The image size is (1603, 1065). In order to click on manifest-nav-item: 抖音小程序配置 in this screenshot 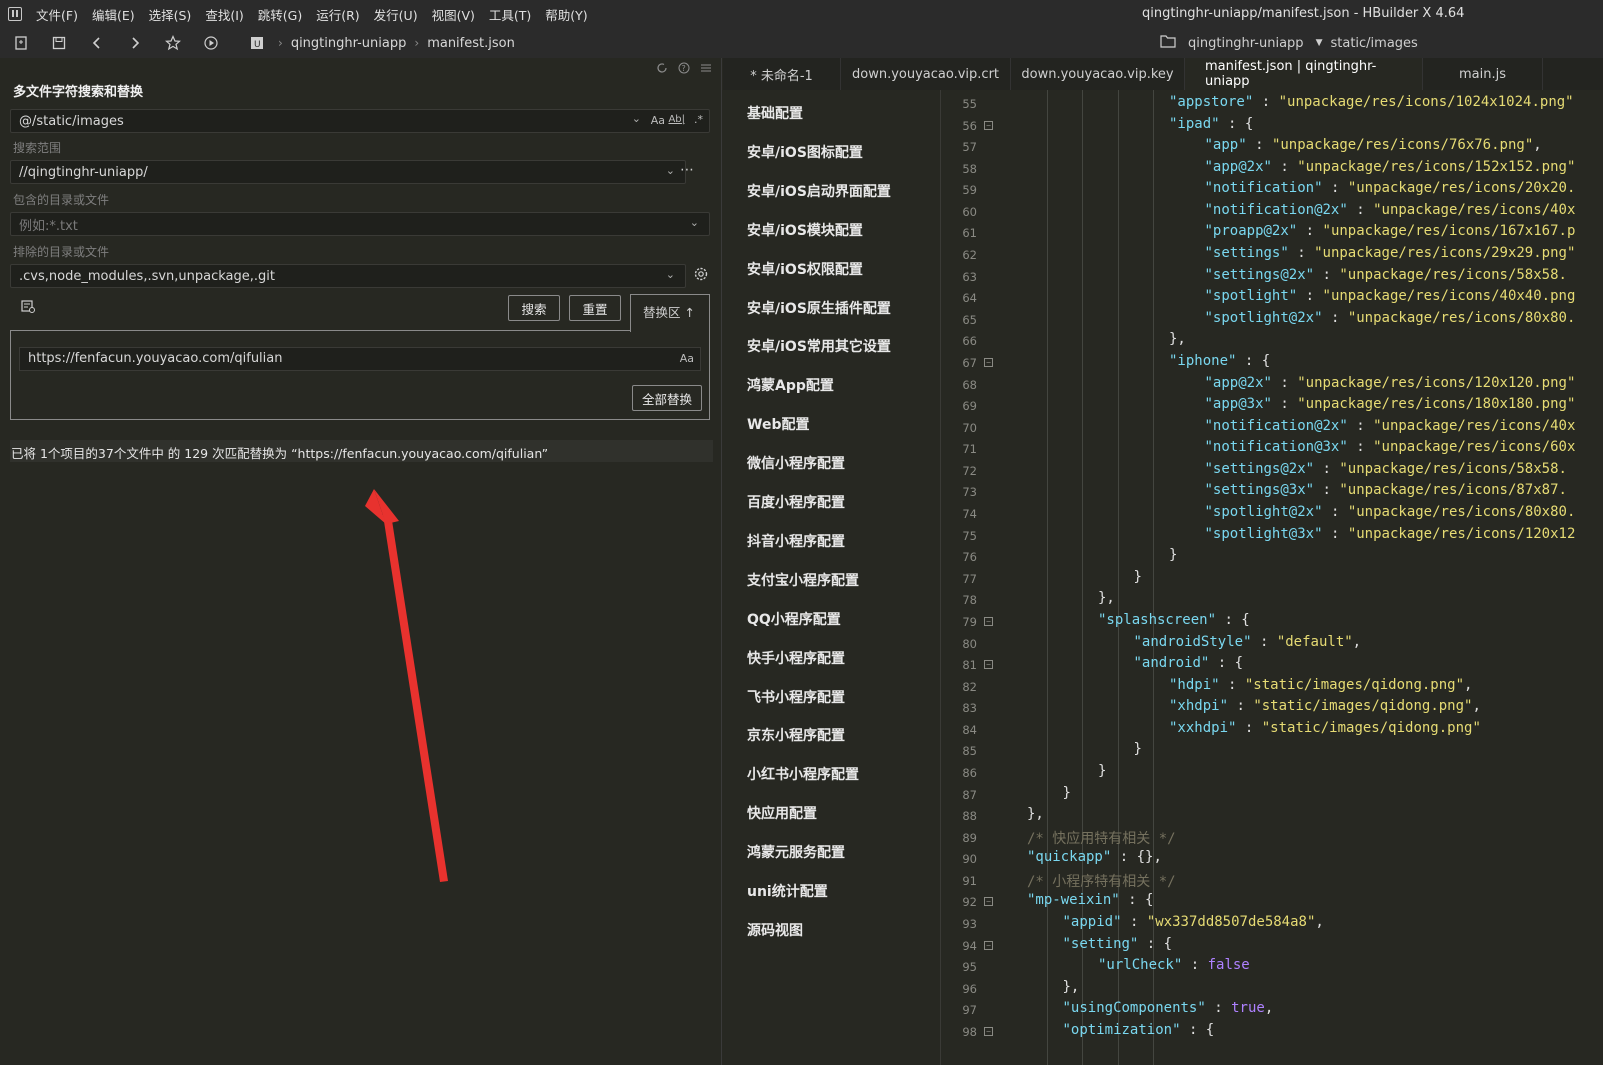, I will do `click(796, 541)`.